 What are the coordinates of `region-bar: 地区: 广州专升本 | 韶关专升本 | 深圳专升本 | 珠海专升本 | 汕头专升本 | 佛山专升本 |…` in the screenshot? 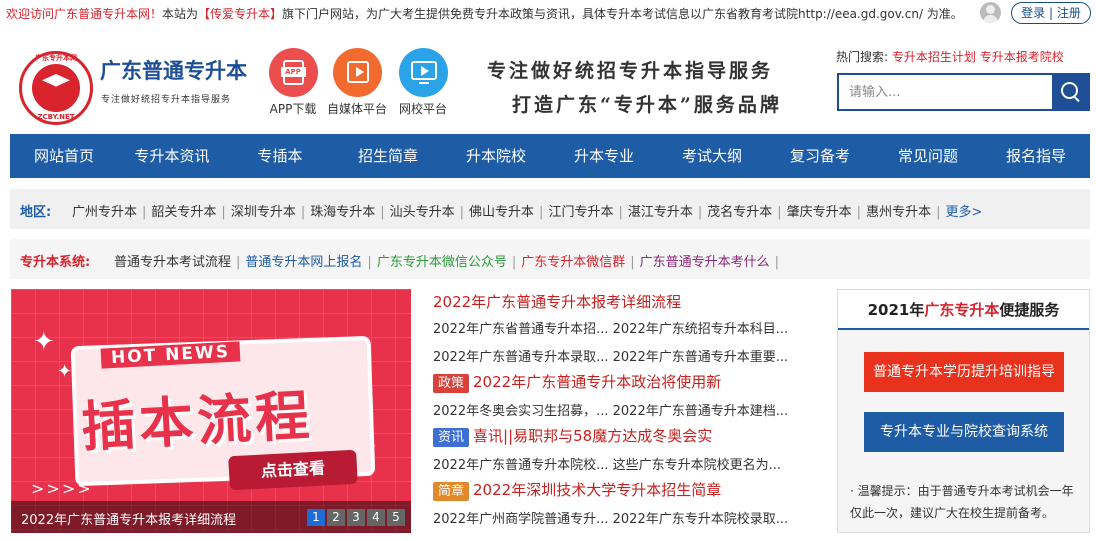 It's located at (550, 209).